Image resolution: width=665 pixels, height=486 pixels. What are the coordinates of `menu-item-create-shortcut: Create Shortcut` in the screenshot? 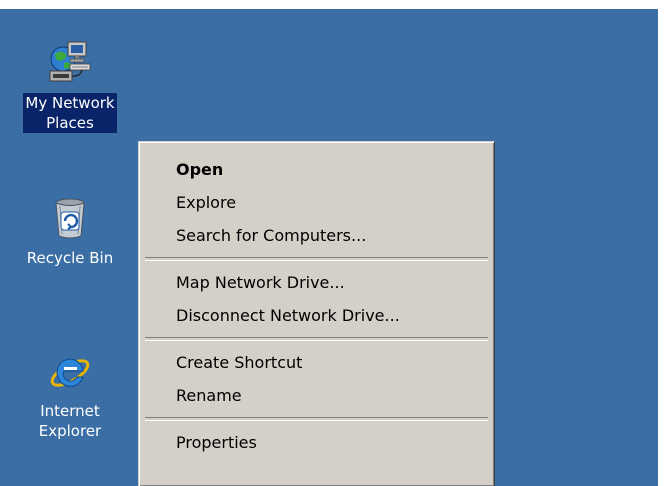 It's located at (316, 362).